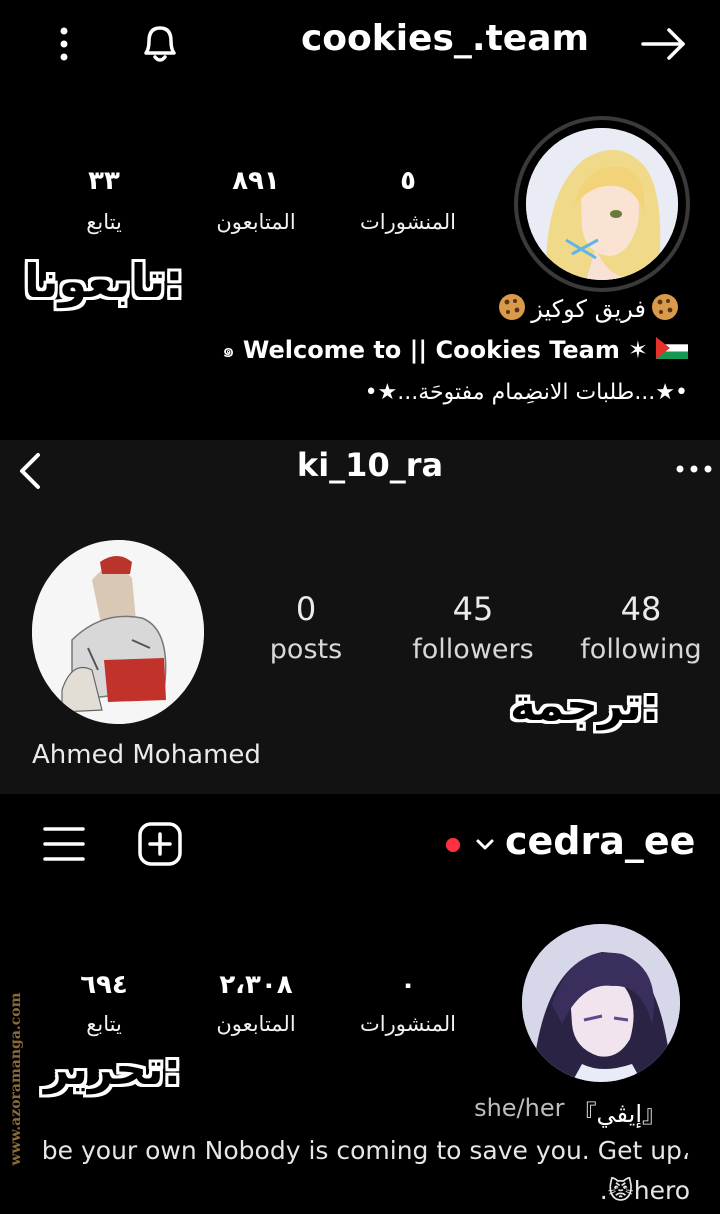 The height and width of the screenshot is (1214, 720). What do you see at coordinates (370, 465) in the screenshot?
I see `profile-username: ki_10_ra` at bounding box center [370, 465].